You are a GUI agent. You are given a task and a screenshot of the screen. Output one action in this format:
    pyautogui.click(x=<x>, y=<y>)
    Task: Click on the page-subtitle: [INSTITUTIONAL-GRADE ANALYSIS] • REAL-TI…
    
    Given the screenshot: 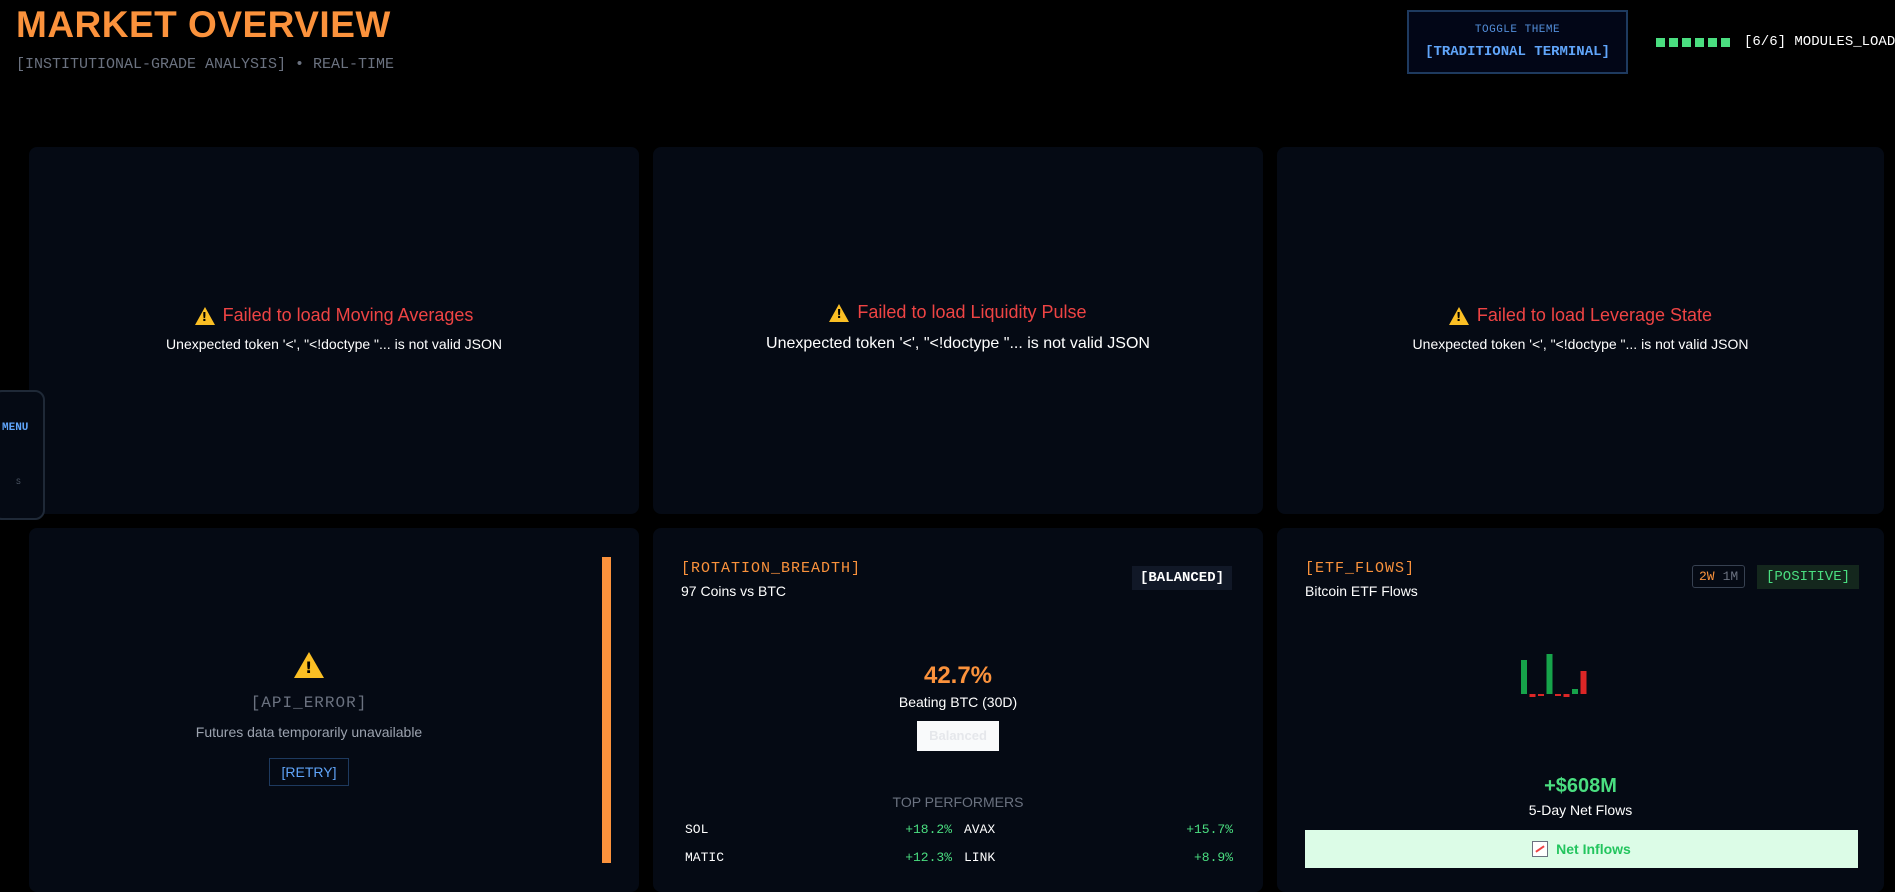 What is the action you would take?
    pyautogui.click(x=205, y=64)
    